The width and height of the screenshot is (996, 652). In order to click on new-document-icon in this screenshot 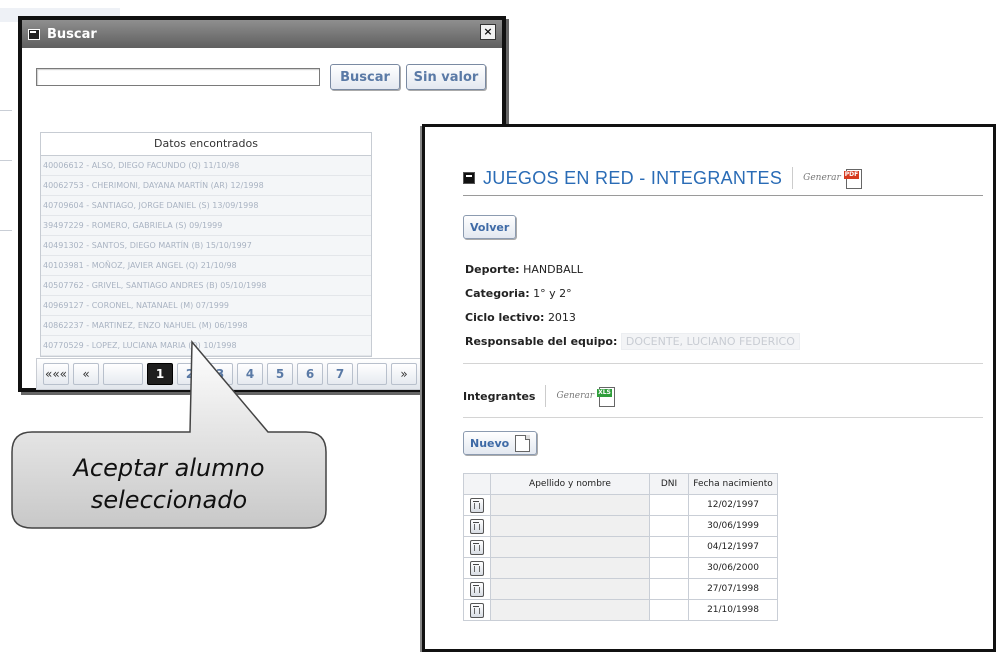, I will do `click(523, 443)`.